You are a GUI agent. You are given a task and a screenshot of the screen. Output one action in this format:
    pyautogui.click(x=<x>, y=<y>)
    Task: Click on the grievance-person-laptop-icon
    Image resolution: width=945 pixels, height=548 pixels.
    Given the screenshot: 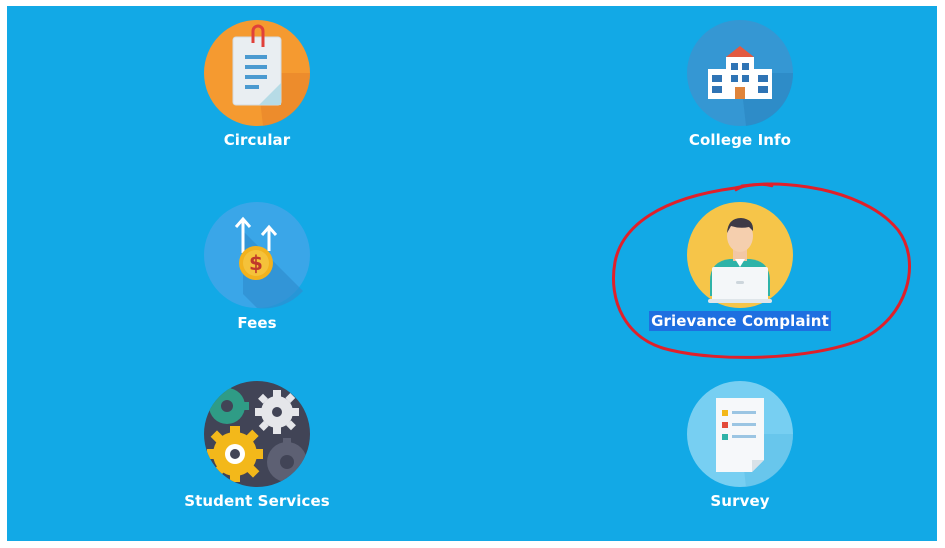 What is the action you would take?
    pyautogui.click(x=740, y=255)
    